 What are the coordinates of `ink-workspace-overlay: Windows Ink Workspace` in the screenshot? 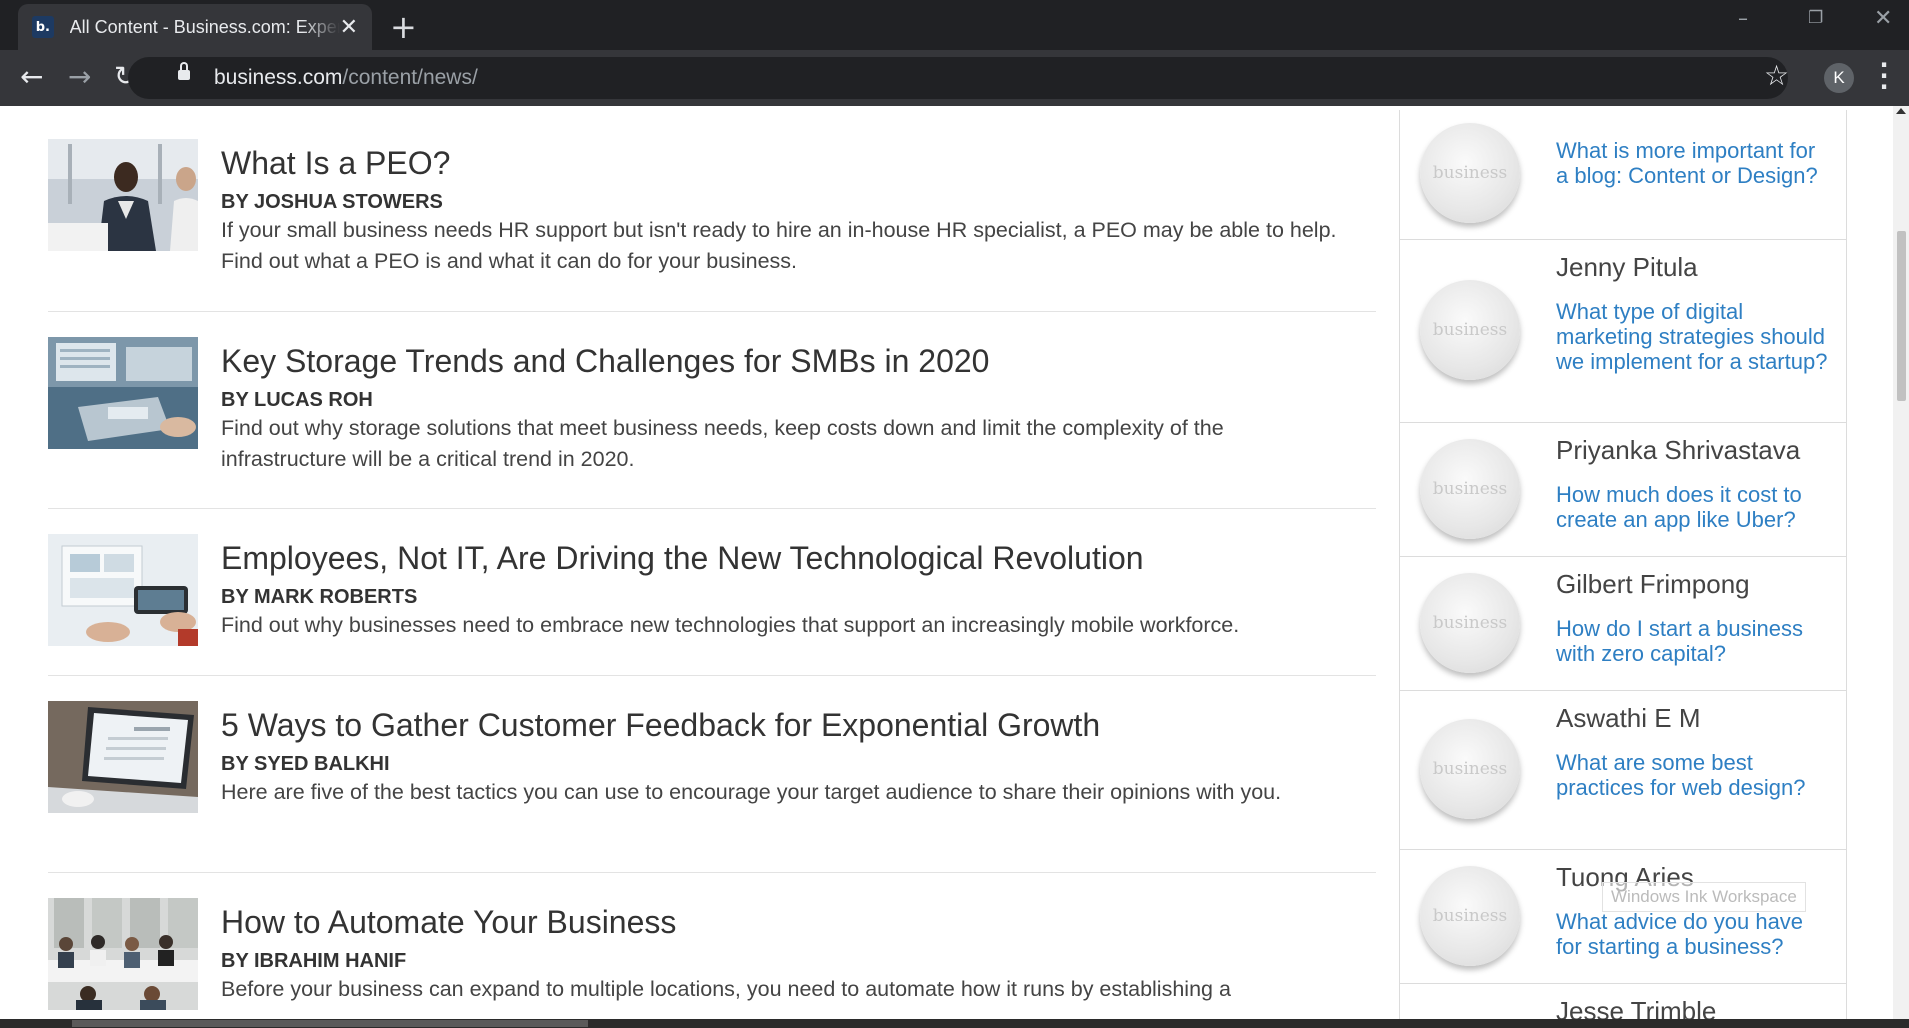 It's located at (1704, 897).